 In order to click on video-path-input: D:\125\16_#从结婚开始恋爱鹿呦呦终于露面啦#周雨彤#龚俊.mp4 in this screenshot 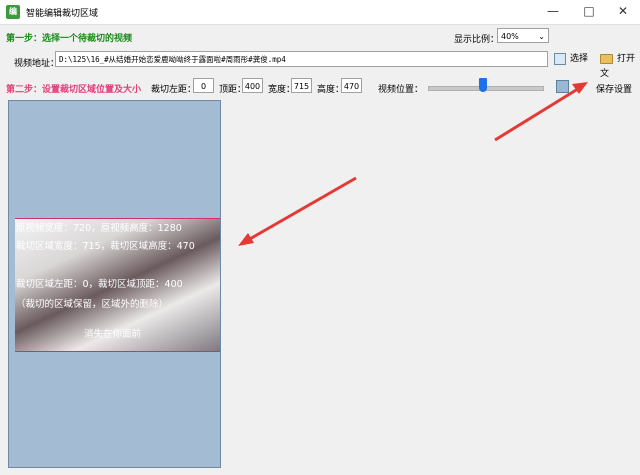, I will do `click(301, 59)`.